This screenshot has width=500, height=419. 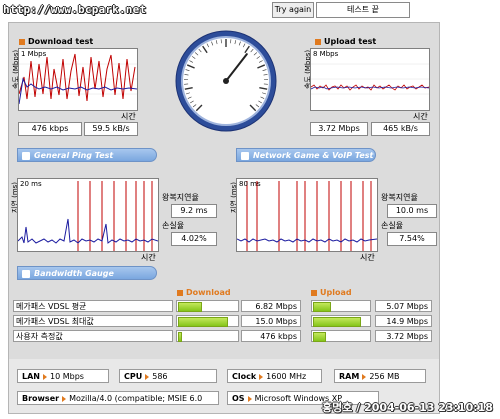 I want to click on voip-loss-value: 7.54%, so click(x=412, y=239).